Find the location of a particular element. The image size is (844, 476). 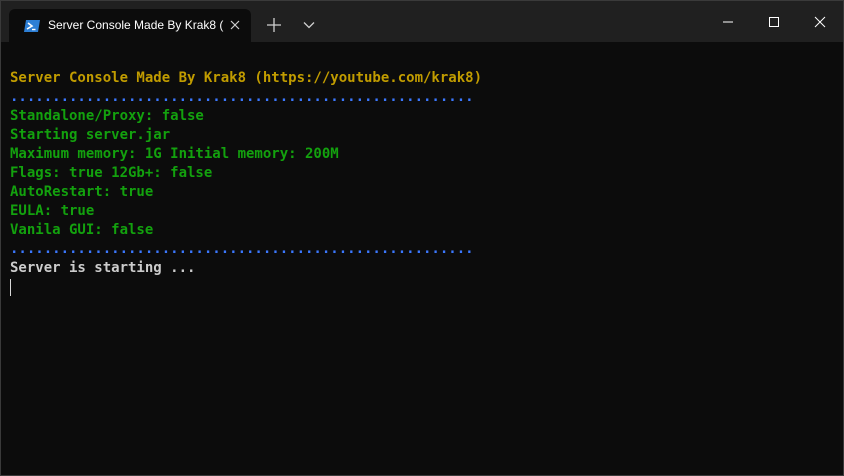

tab-dropdown-button is located at coordinates (309, 25).